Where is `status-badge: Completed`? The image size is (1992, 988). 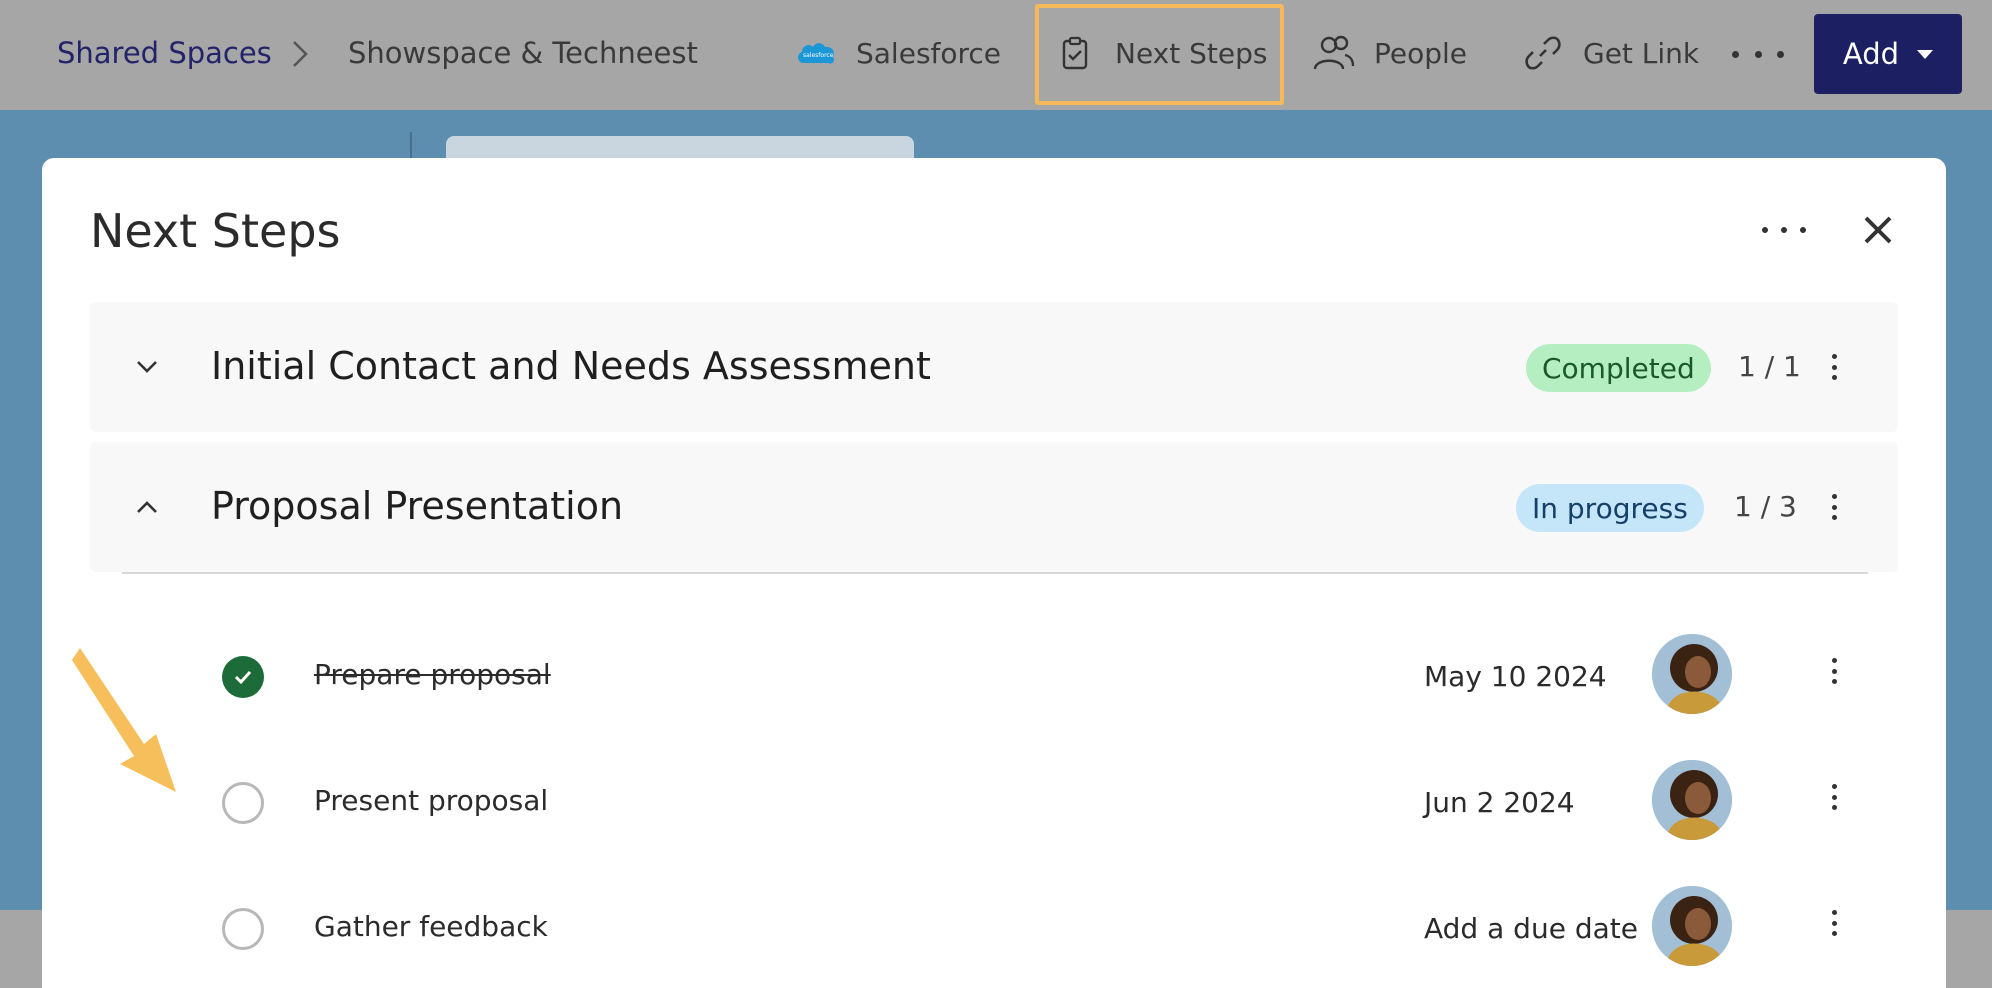 status-badge: Completed is located at coordinates (1618, 368).